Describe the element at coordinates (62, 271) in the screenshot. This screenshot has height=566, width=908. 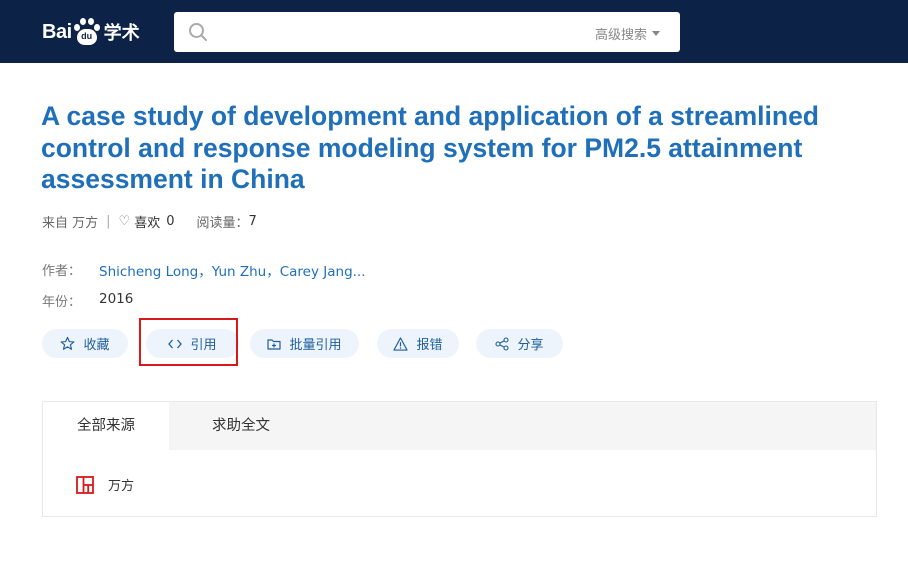
I see `authors-label: 作者：` at that location.